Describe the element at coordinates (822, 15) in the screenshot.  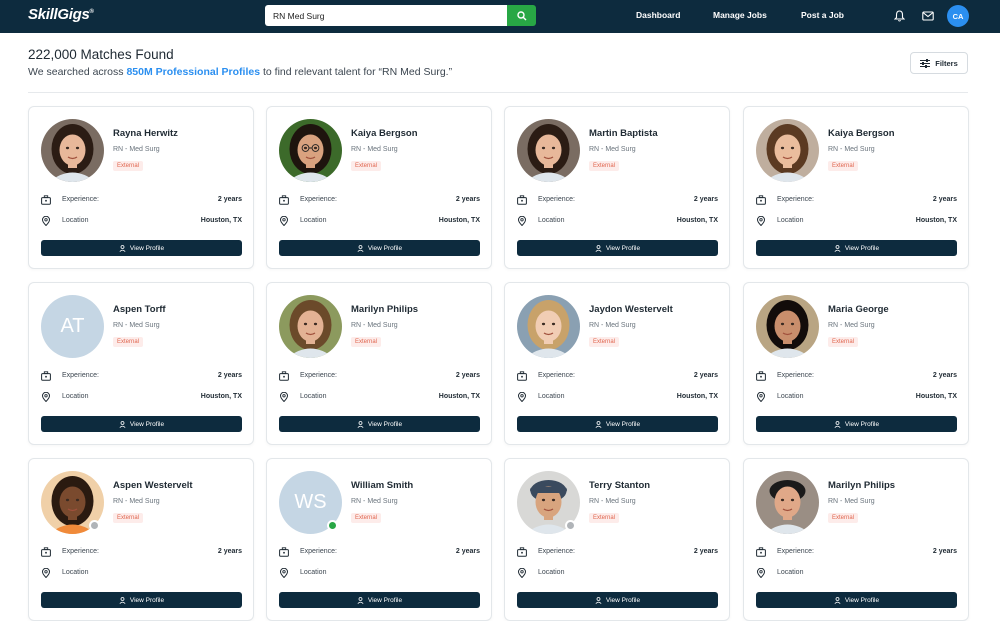
I see `nav-post-job: Post a Job` at that location.